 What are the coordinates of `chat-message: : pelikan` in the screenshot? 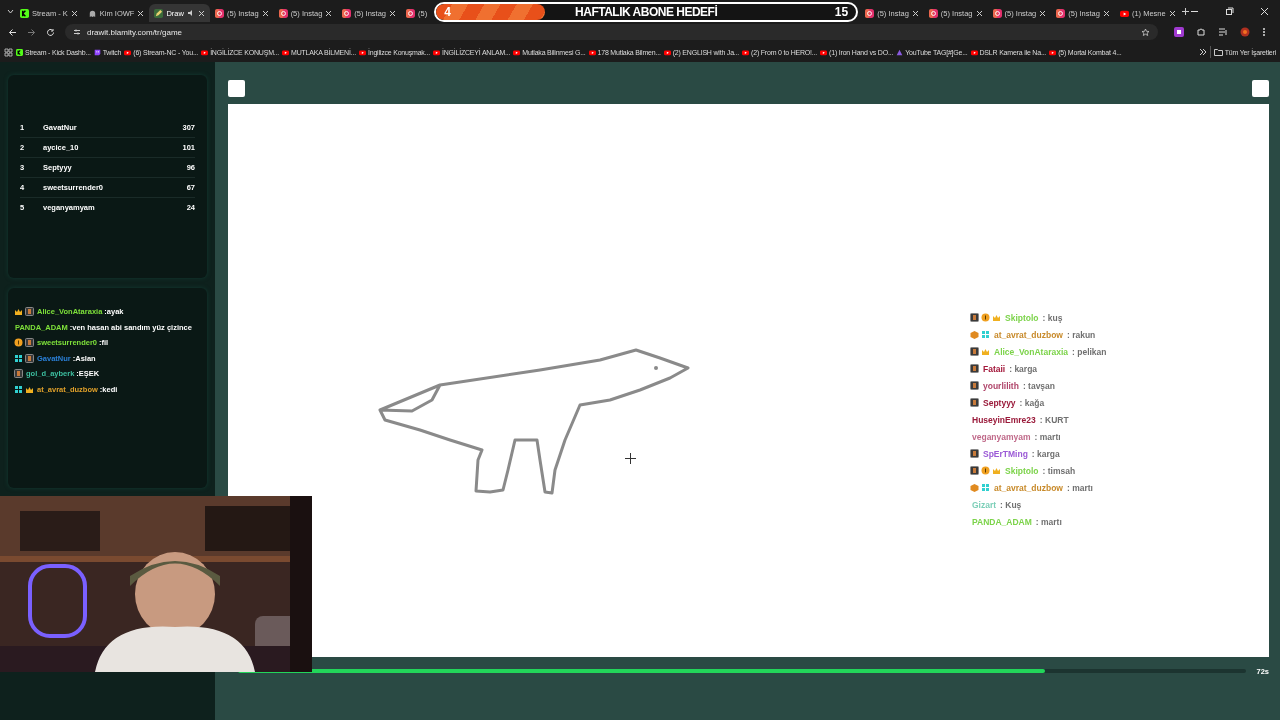 It's located at (1089, 351).